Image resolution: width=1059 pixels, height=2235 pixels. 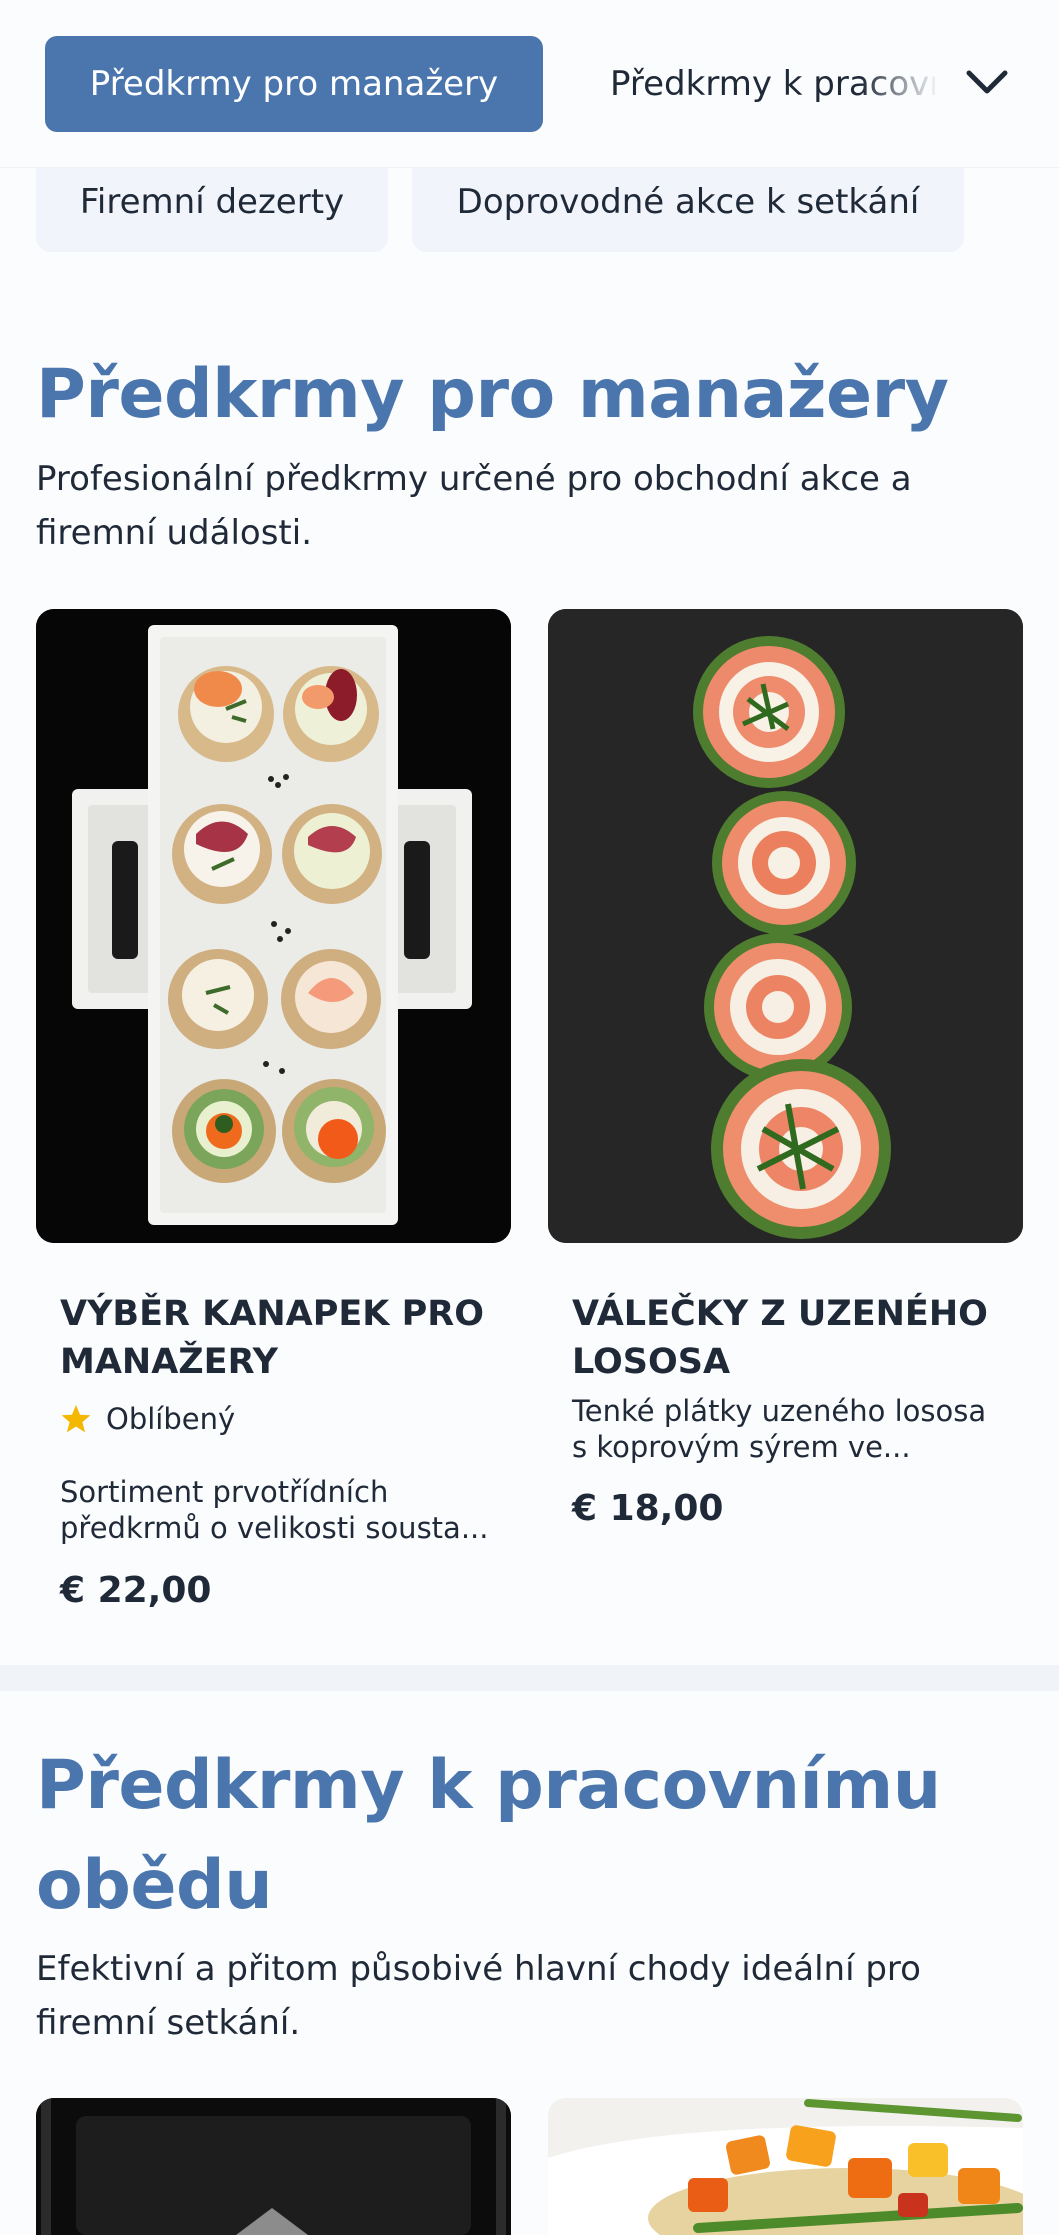 What do you see at coordinates (488, 1785) in the screenshot?
I see `section-title: Předkrmy k pracovnímu` at bounding box center [488, 1785].